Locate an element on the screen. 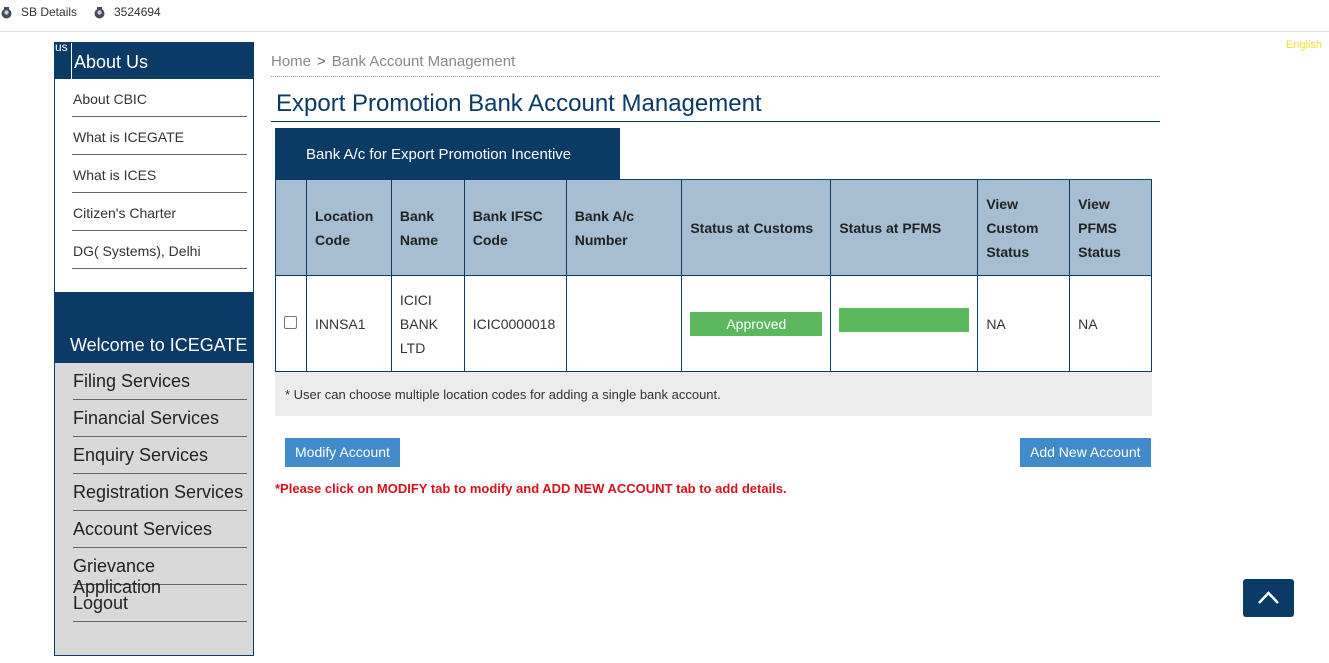 The width and height of the screenshot is (1329, 663). view-custom-status-cell: NA is located at coordinates (1024, 323).